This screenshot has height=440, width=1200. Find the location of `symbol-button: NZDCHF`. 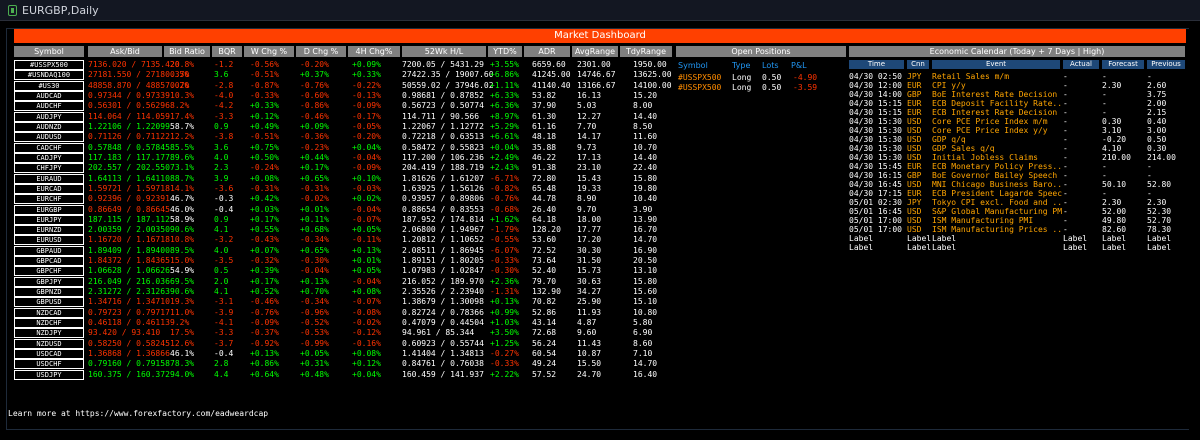

symbol-button: NZDCHF is located at coordinates (49, 323).